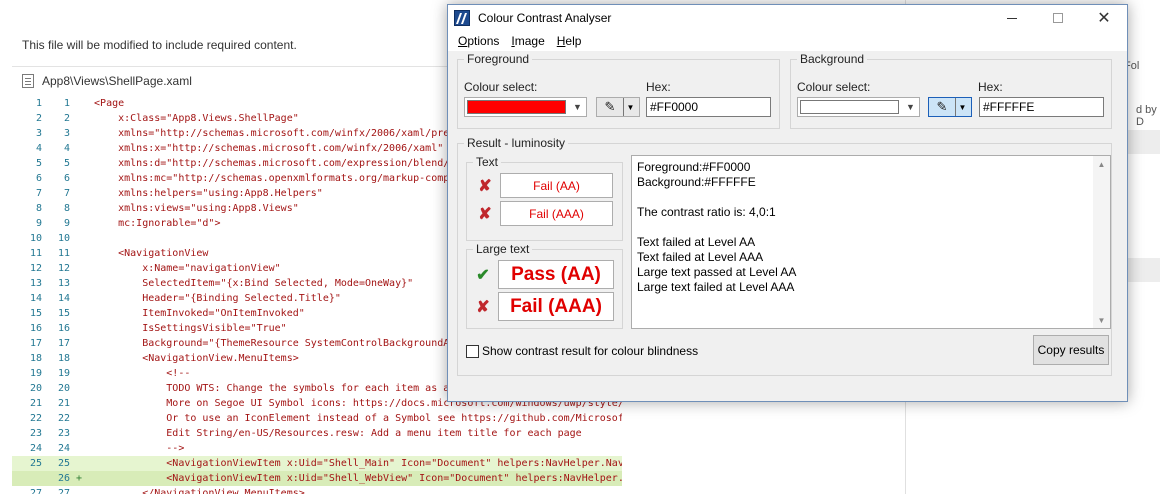 The height and width of the screenshot is (494, 1160). What do you see at coordinates (35, 433) in the screenshot?
I see `line-number: 23` at bounding box center [35, 433].